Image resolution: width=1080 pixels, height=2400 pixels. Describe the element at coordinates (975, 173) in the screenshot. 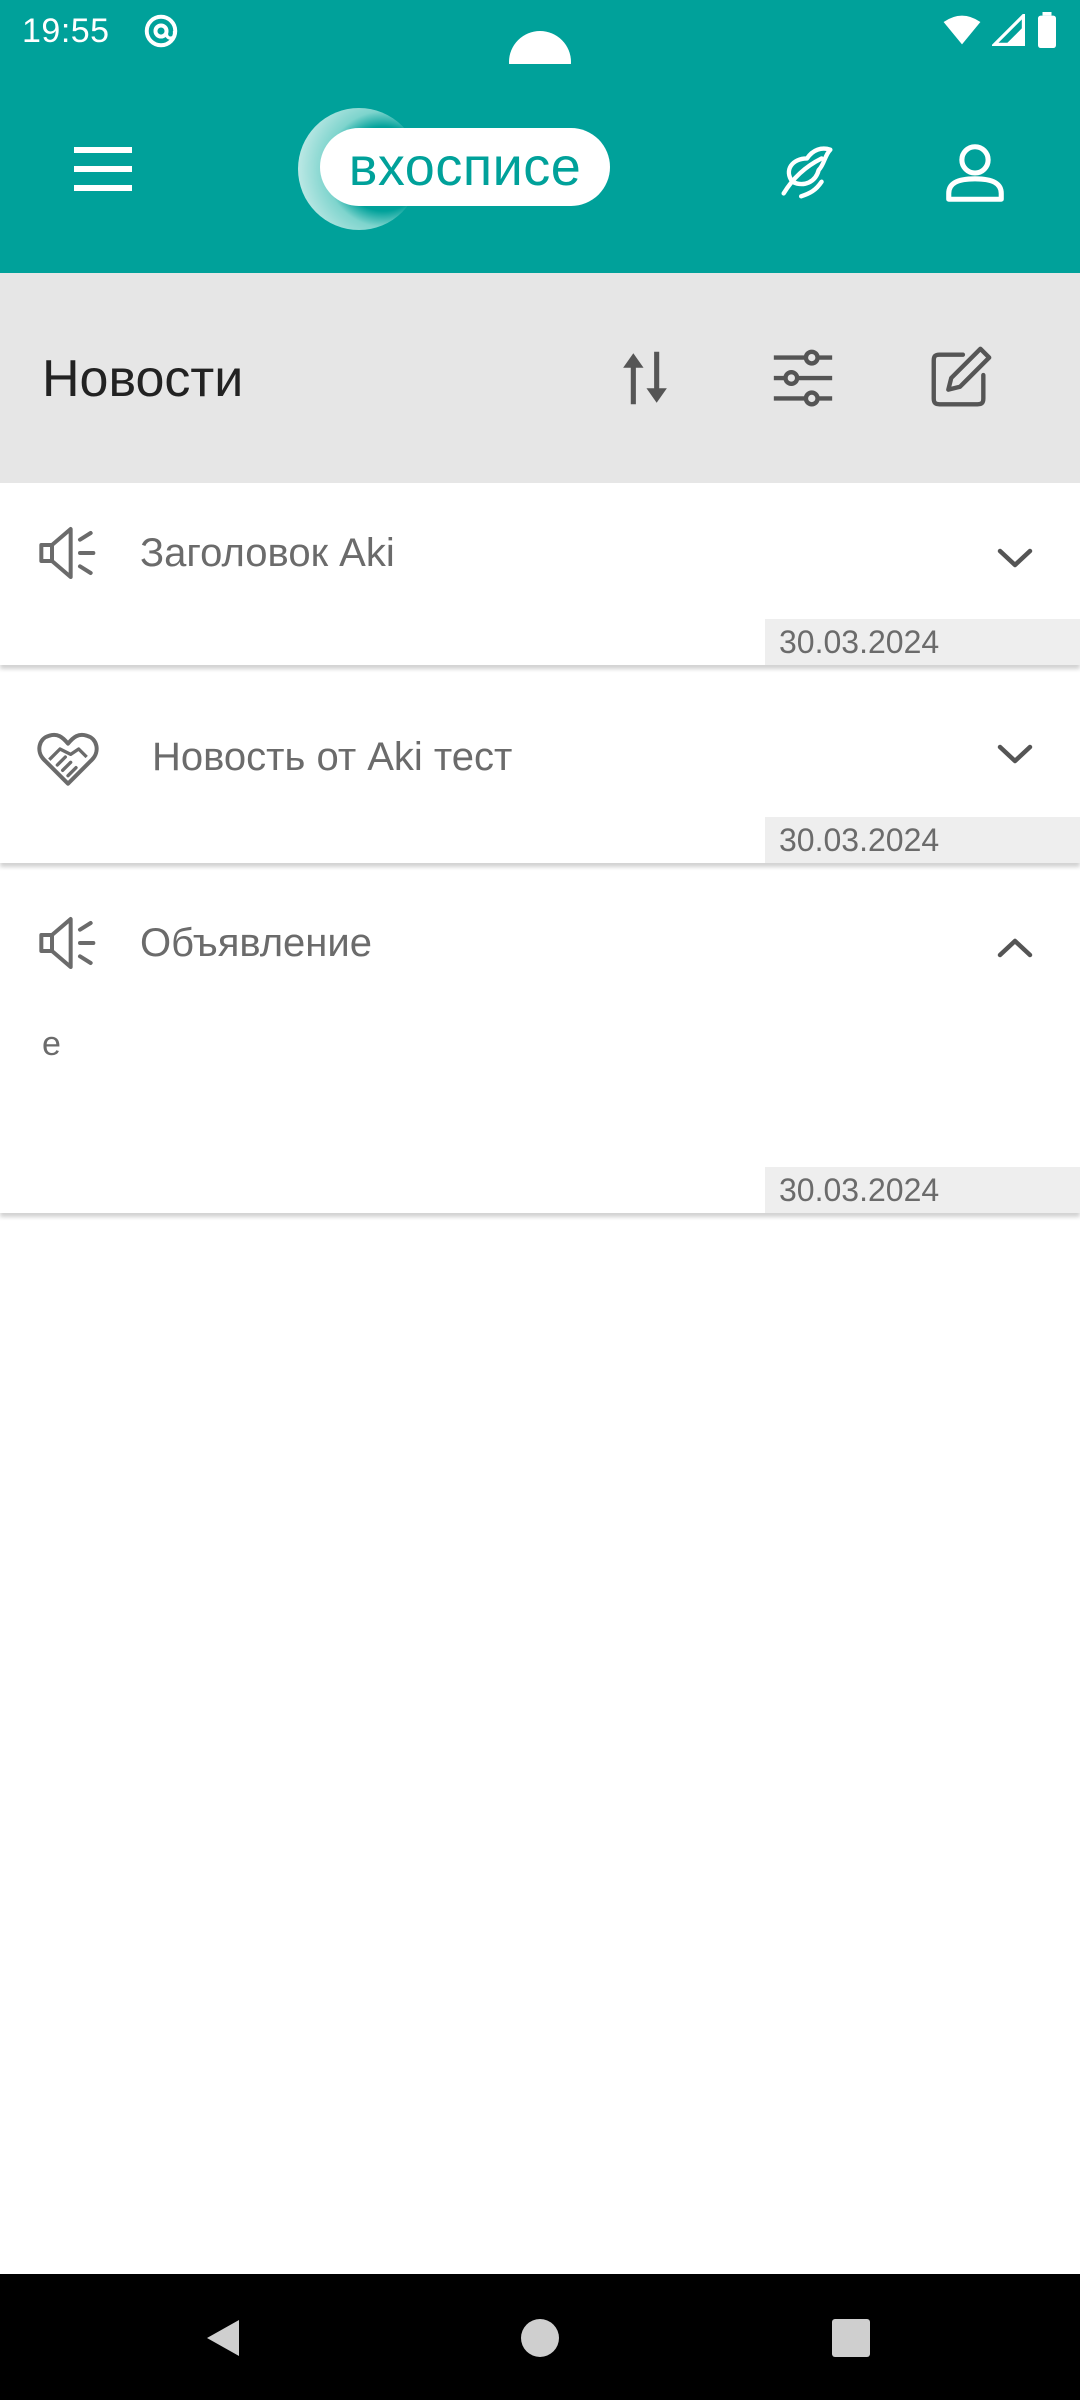

I see `user-icon` at that location.